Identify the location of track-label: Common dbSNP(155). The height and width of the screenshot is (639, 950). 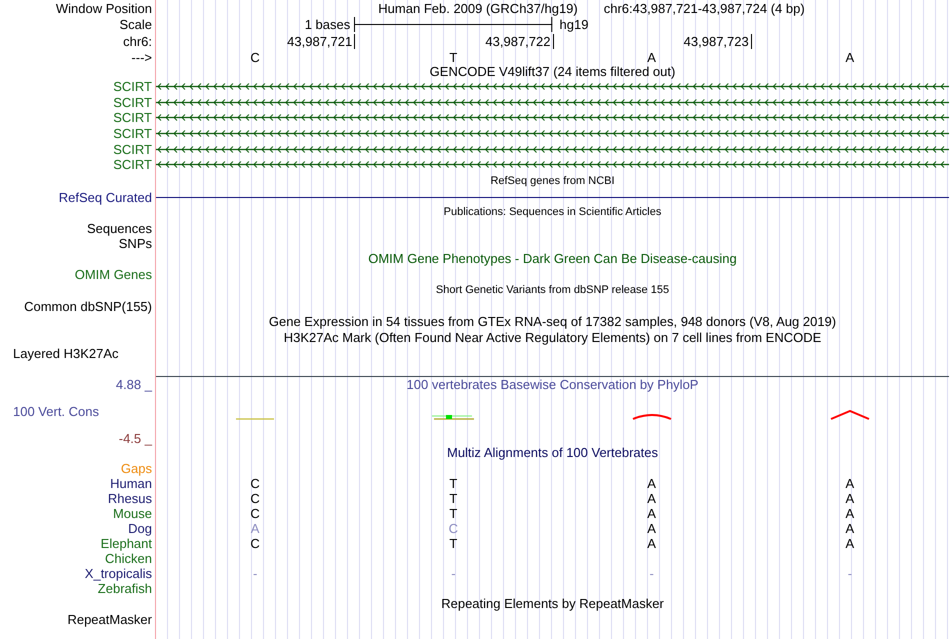
(88, 306).